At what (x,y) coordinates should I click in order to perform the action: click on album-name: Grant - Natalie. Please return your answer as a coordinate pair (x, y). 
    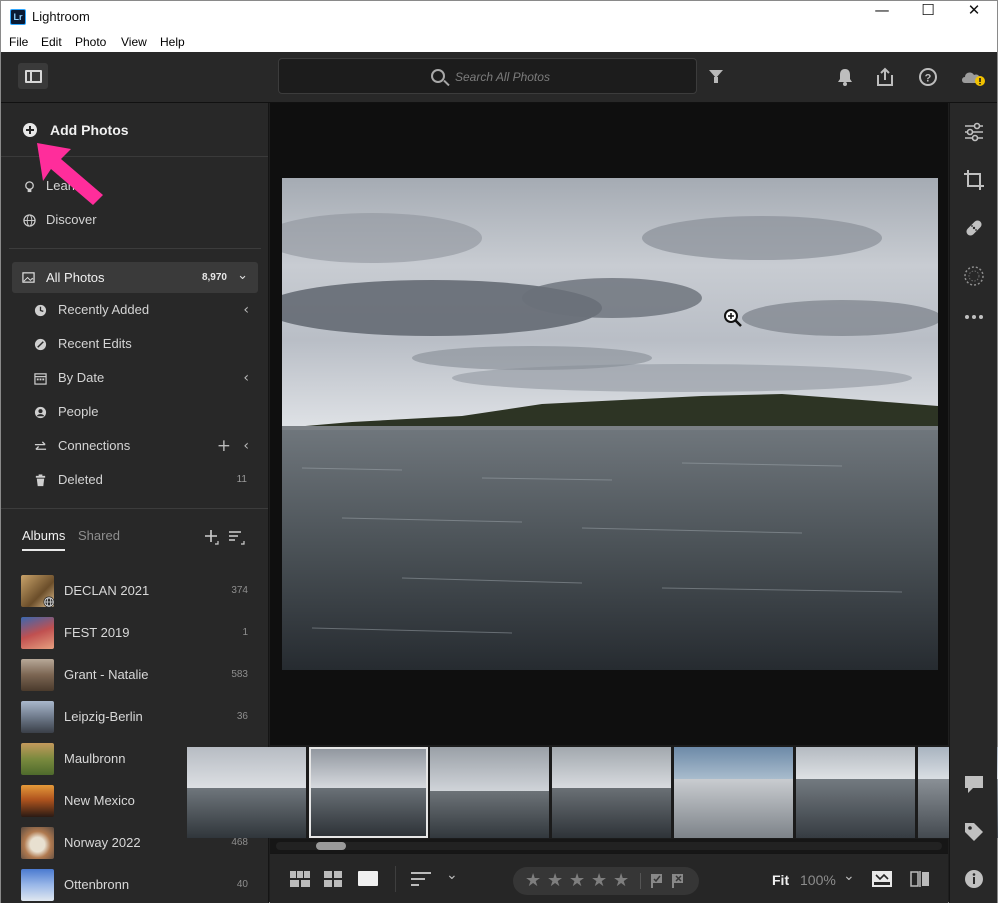
    Looking at the image, I should click on (106, 674).